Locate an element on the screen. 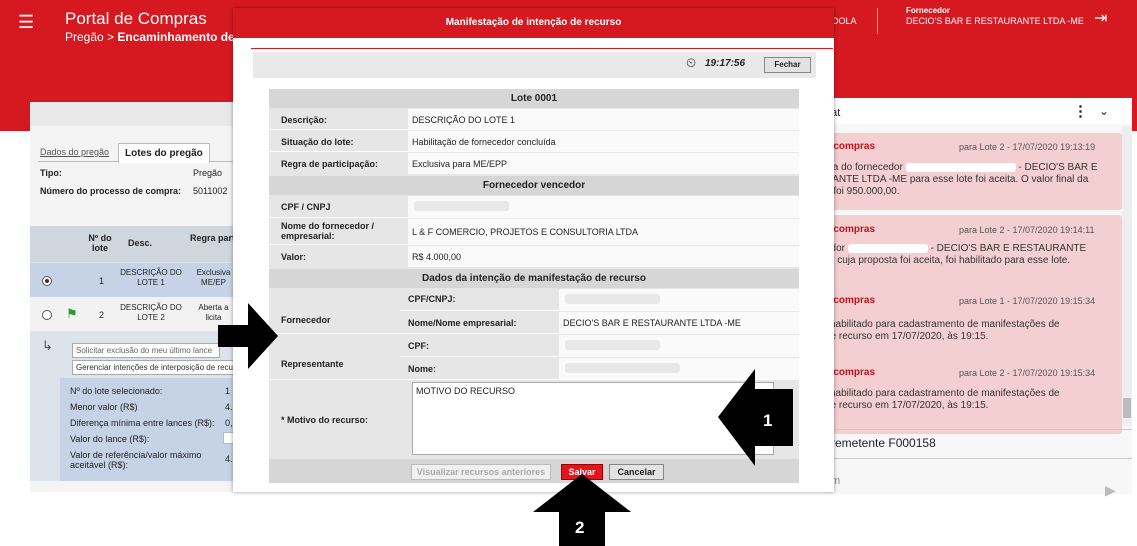  breadcrumb: Pregão > Encaminhamento de lan is located at coordinates (160, 37).